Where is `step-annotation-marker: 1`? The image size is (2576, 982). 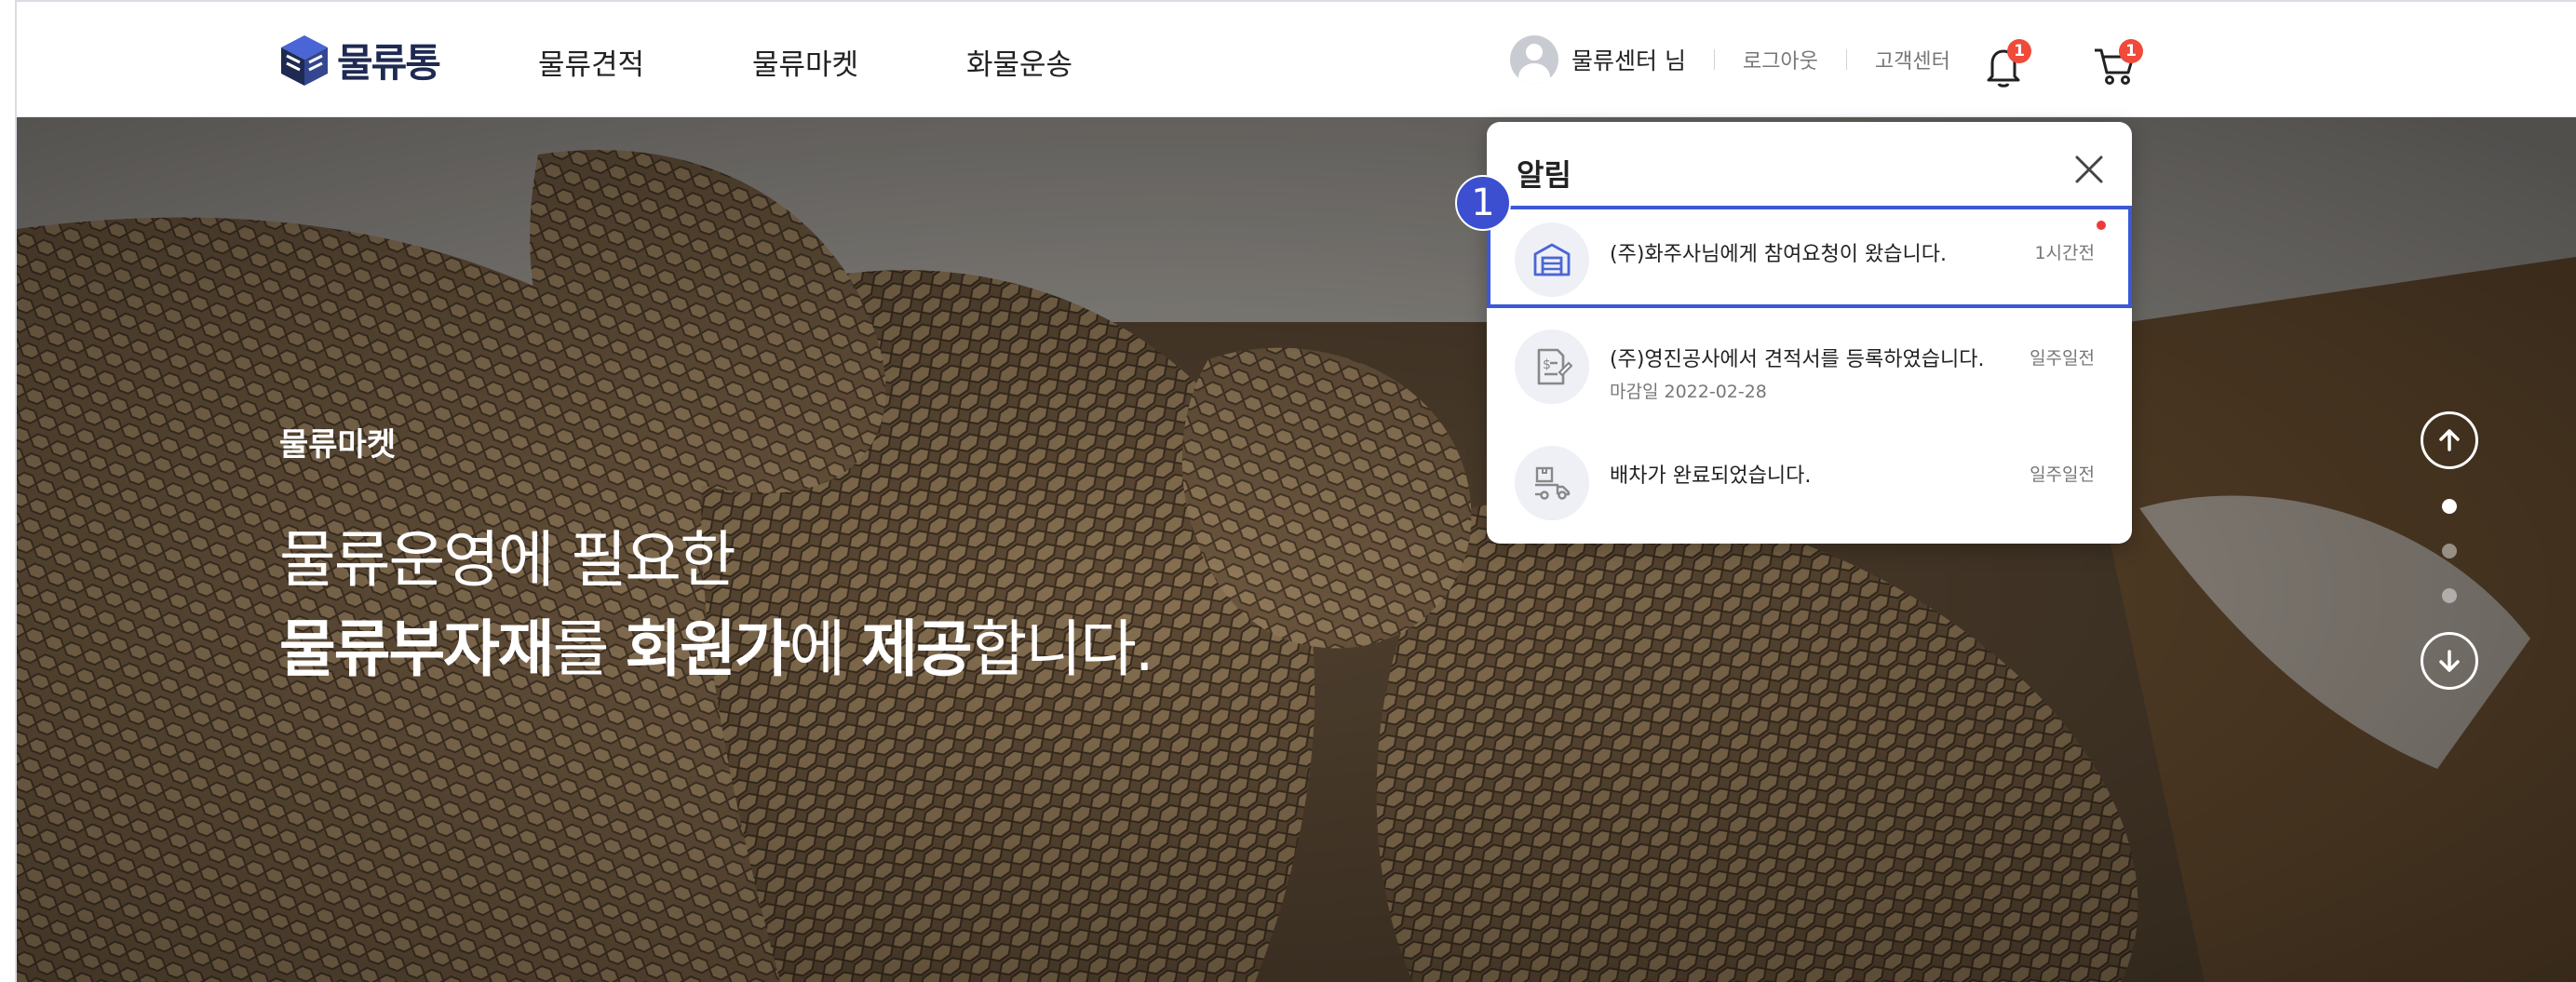
step-annotation-marker: 1 is located at coordinates (1483, 203).